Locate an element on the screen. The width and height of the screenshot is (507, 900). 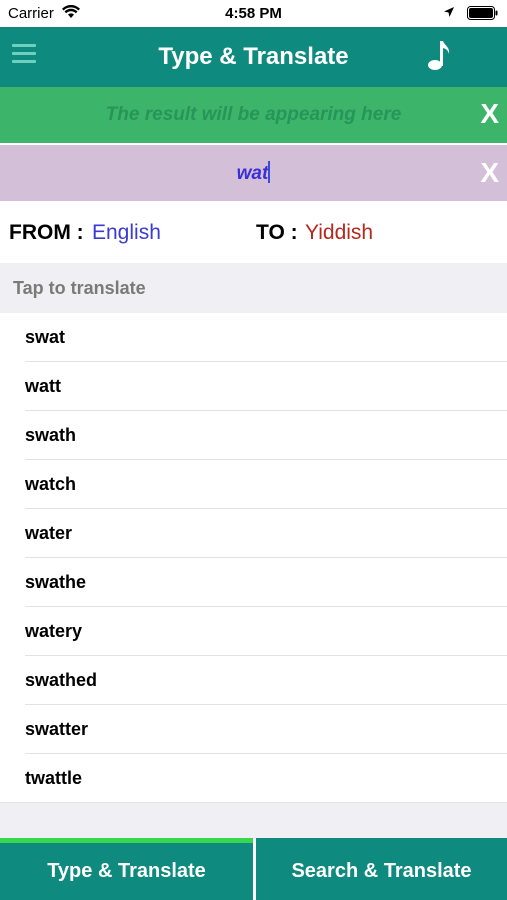
clock: 4:58 PM is located at coordinates (253, 13).